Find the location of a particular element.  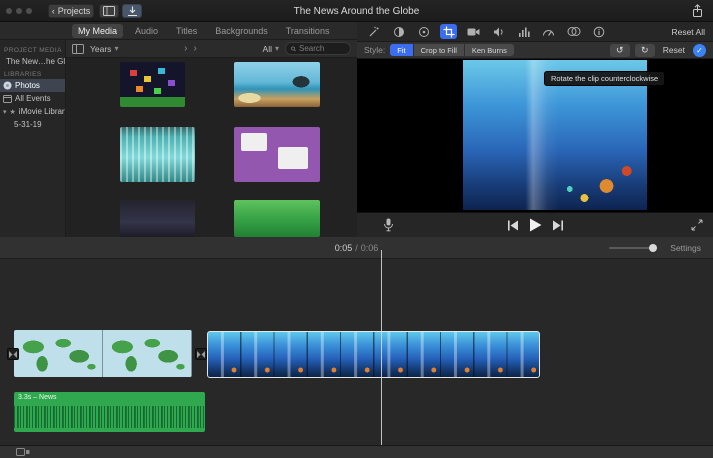

media-thumbnail-green is located at coordinates (277, 218).